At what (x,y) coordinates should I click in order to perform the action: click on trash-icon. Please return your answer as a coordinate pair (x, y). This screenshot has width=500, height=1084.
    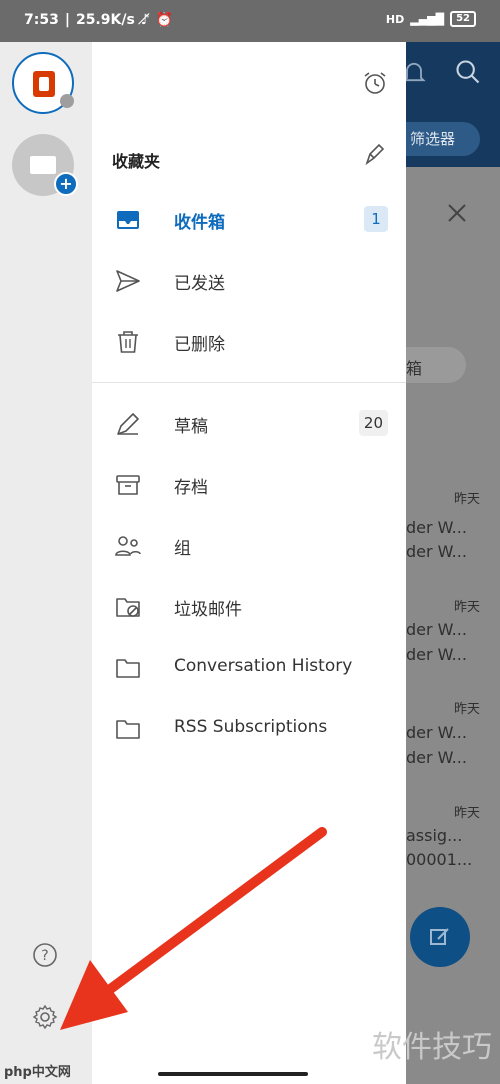
    Looking at the image, I should click on (128, 342).